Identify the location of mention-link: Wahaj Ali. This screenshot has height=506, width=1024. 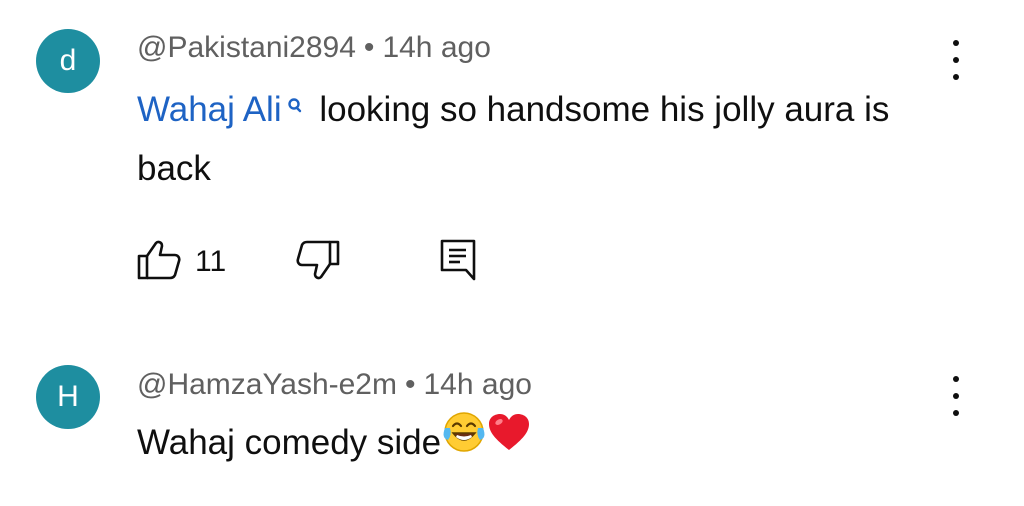
(209, 109).